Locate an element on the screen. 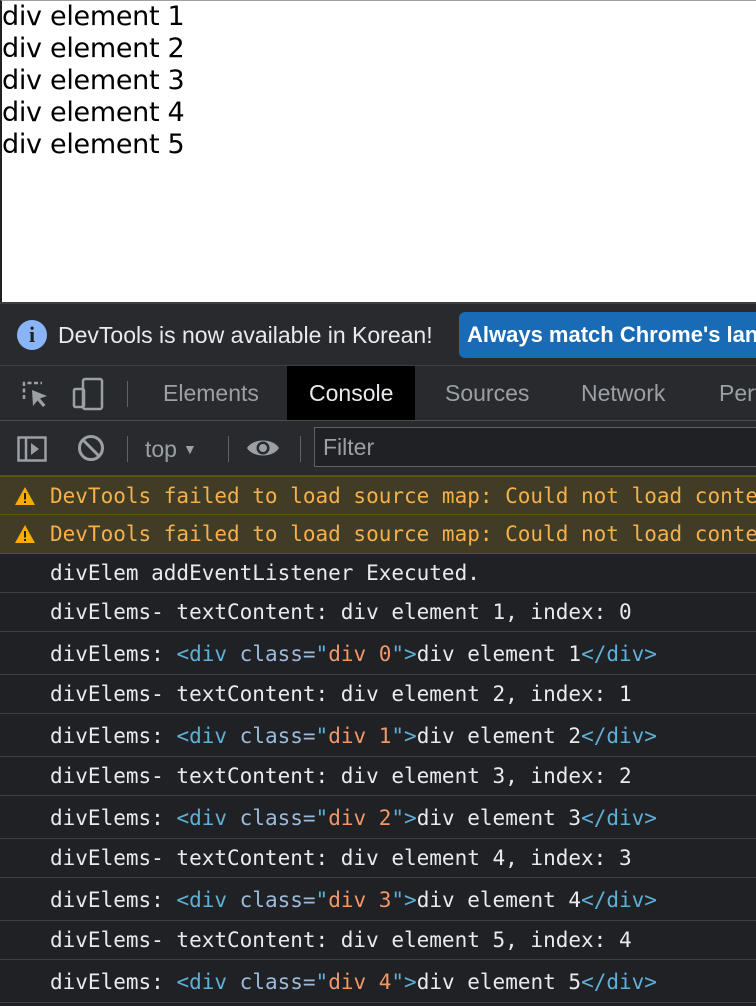  tab-elements: Elements is located at coordinates (211, 393).